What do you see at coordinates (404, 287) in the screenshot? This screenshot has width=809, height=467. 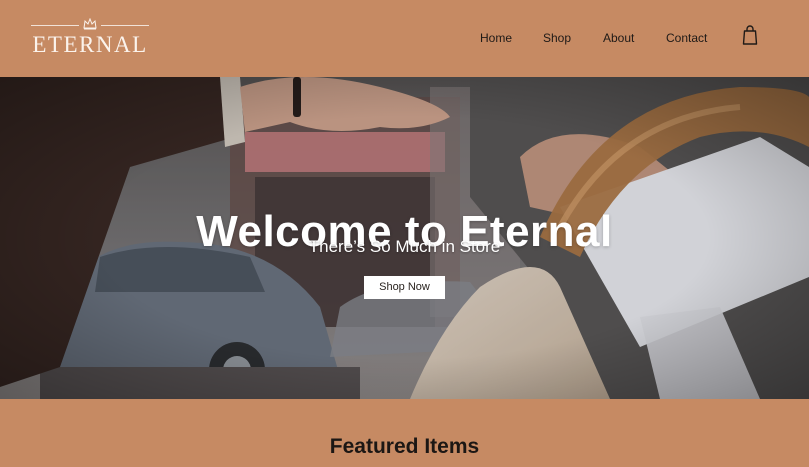 I see `shop-now-button: Shop Now` at bounding box center [404, 287].